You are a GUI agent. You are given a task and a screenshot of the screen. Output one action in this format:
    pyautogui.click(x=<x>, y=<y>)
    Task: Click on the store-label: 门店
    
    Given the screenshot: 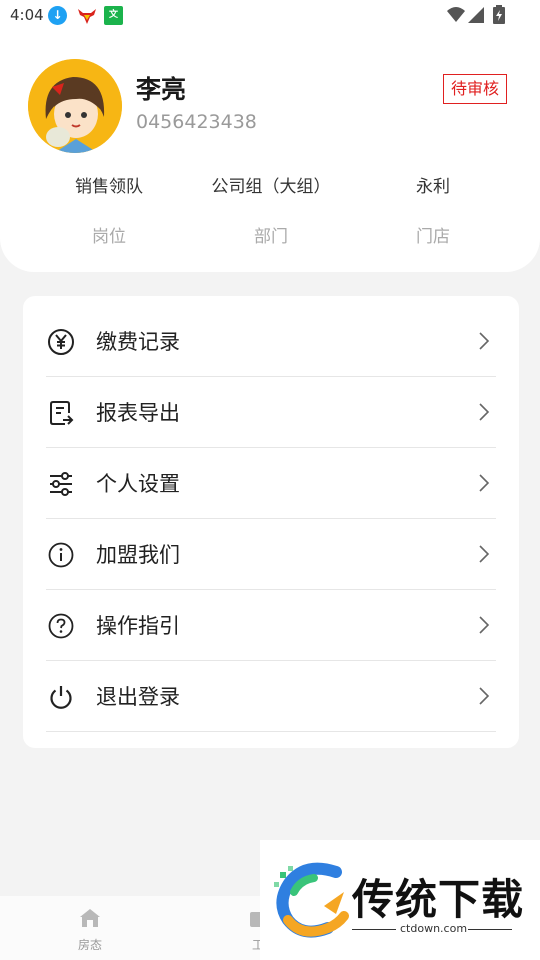 What is the action you would take?
    pyautogui.click(x=433, y=237)
    